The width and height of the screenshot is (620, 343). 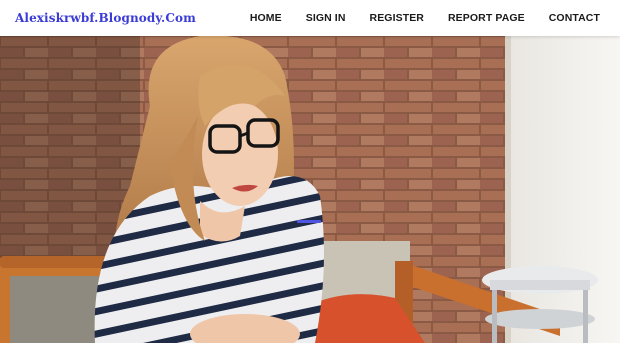 I want to click on site-logo-link: Alexiskrwbf.Blognody.Com, so click(x=105, y=18).